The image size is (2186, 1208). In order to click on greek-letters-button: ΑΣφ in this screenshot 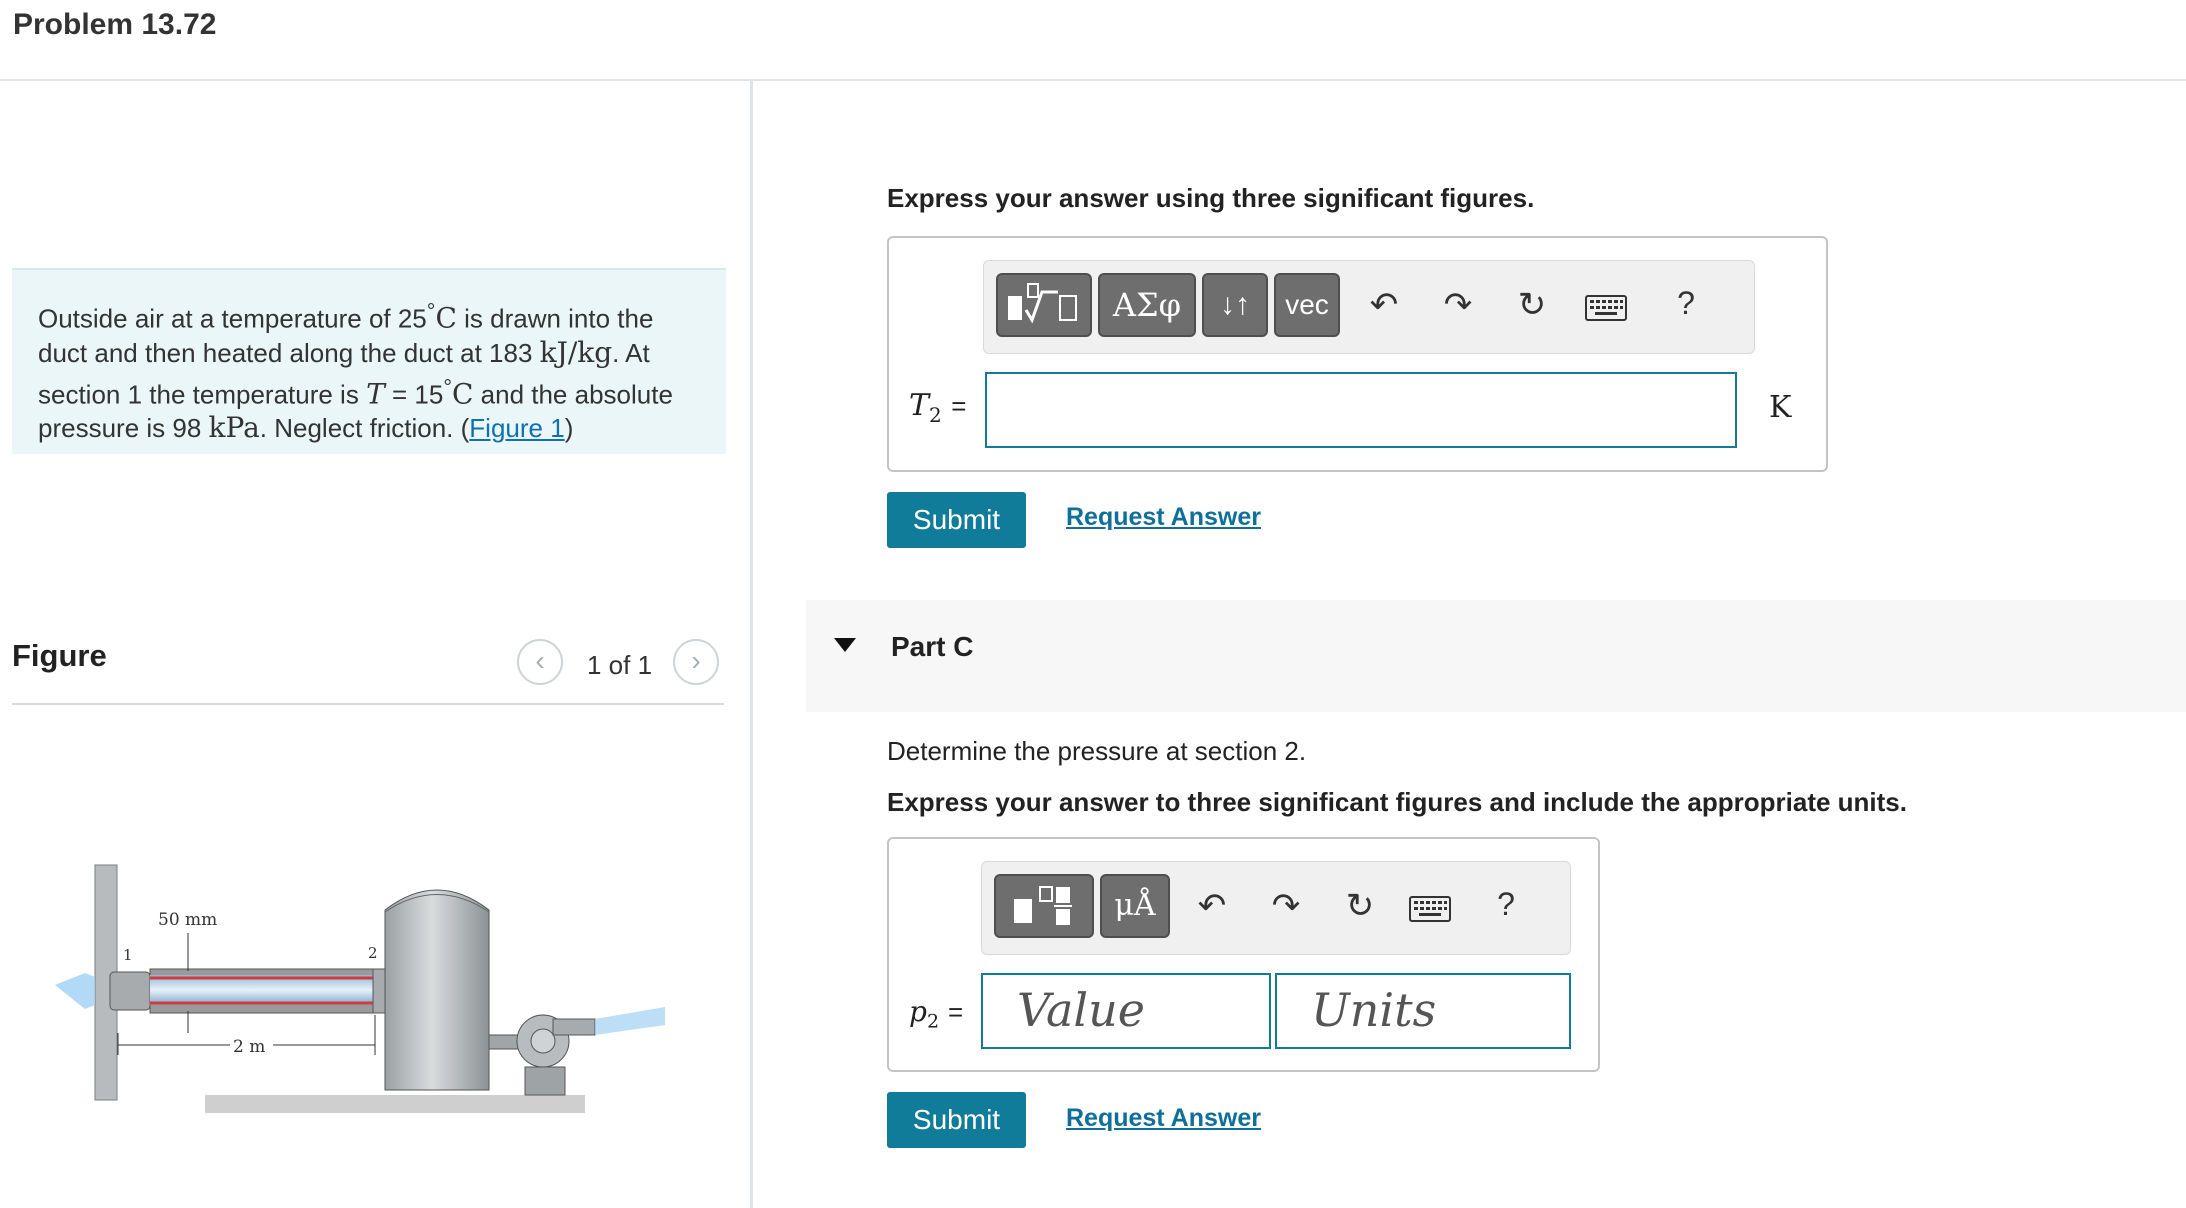, I will do `click(1147, 305)`.